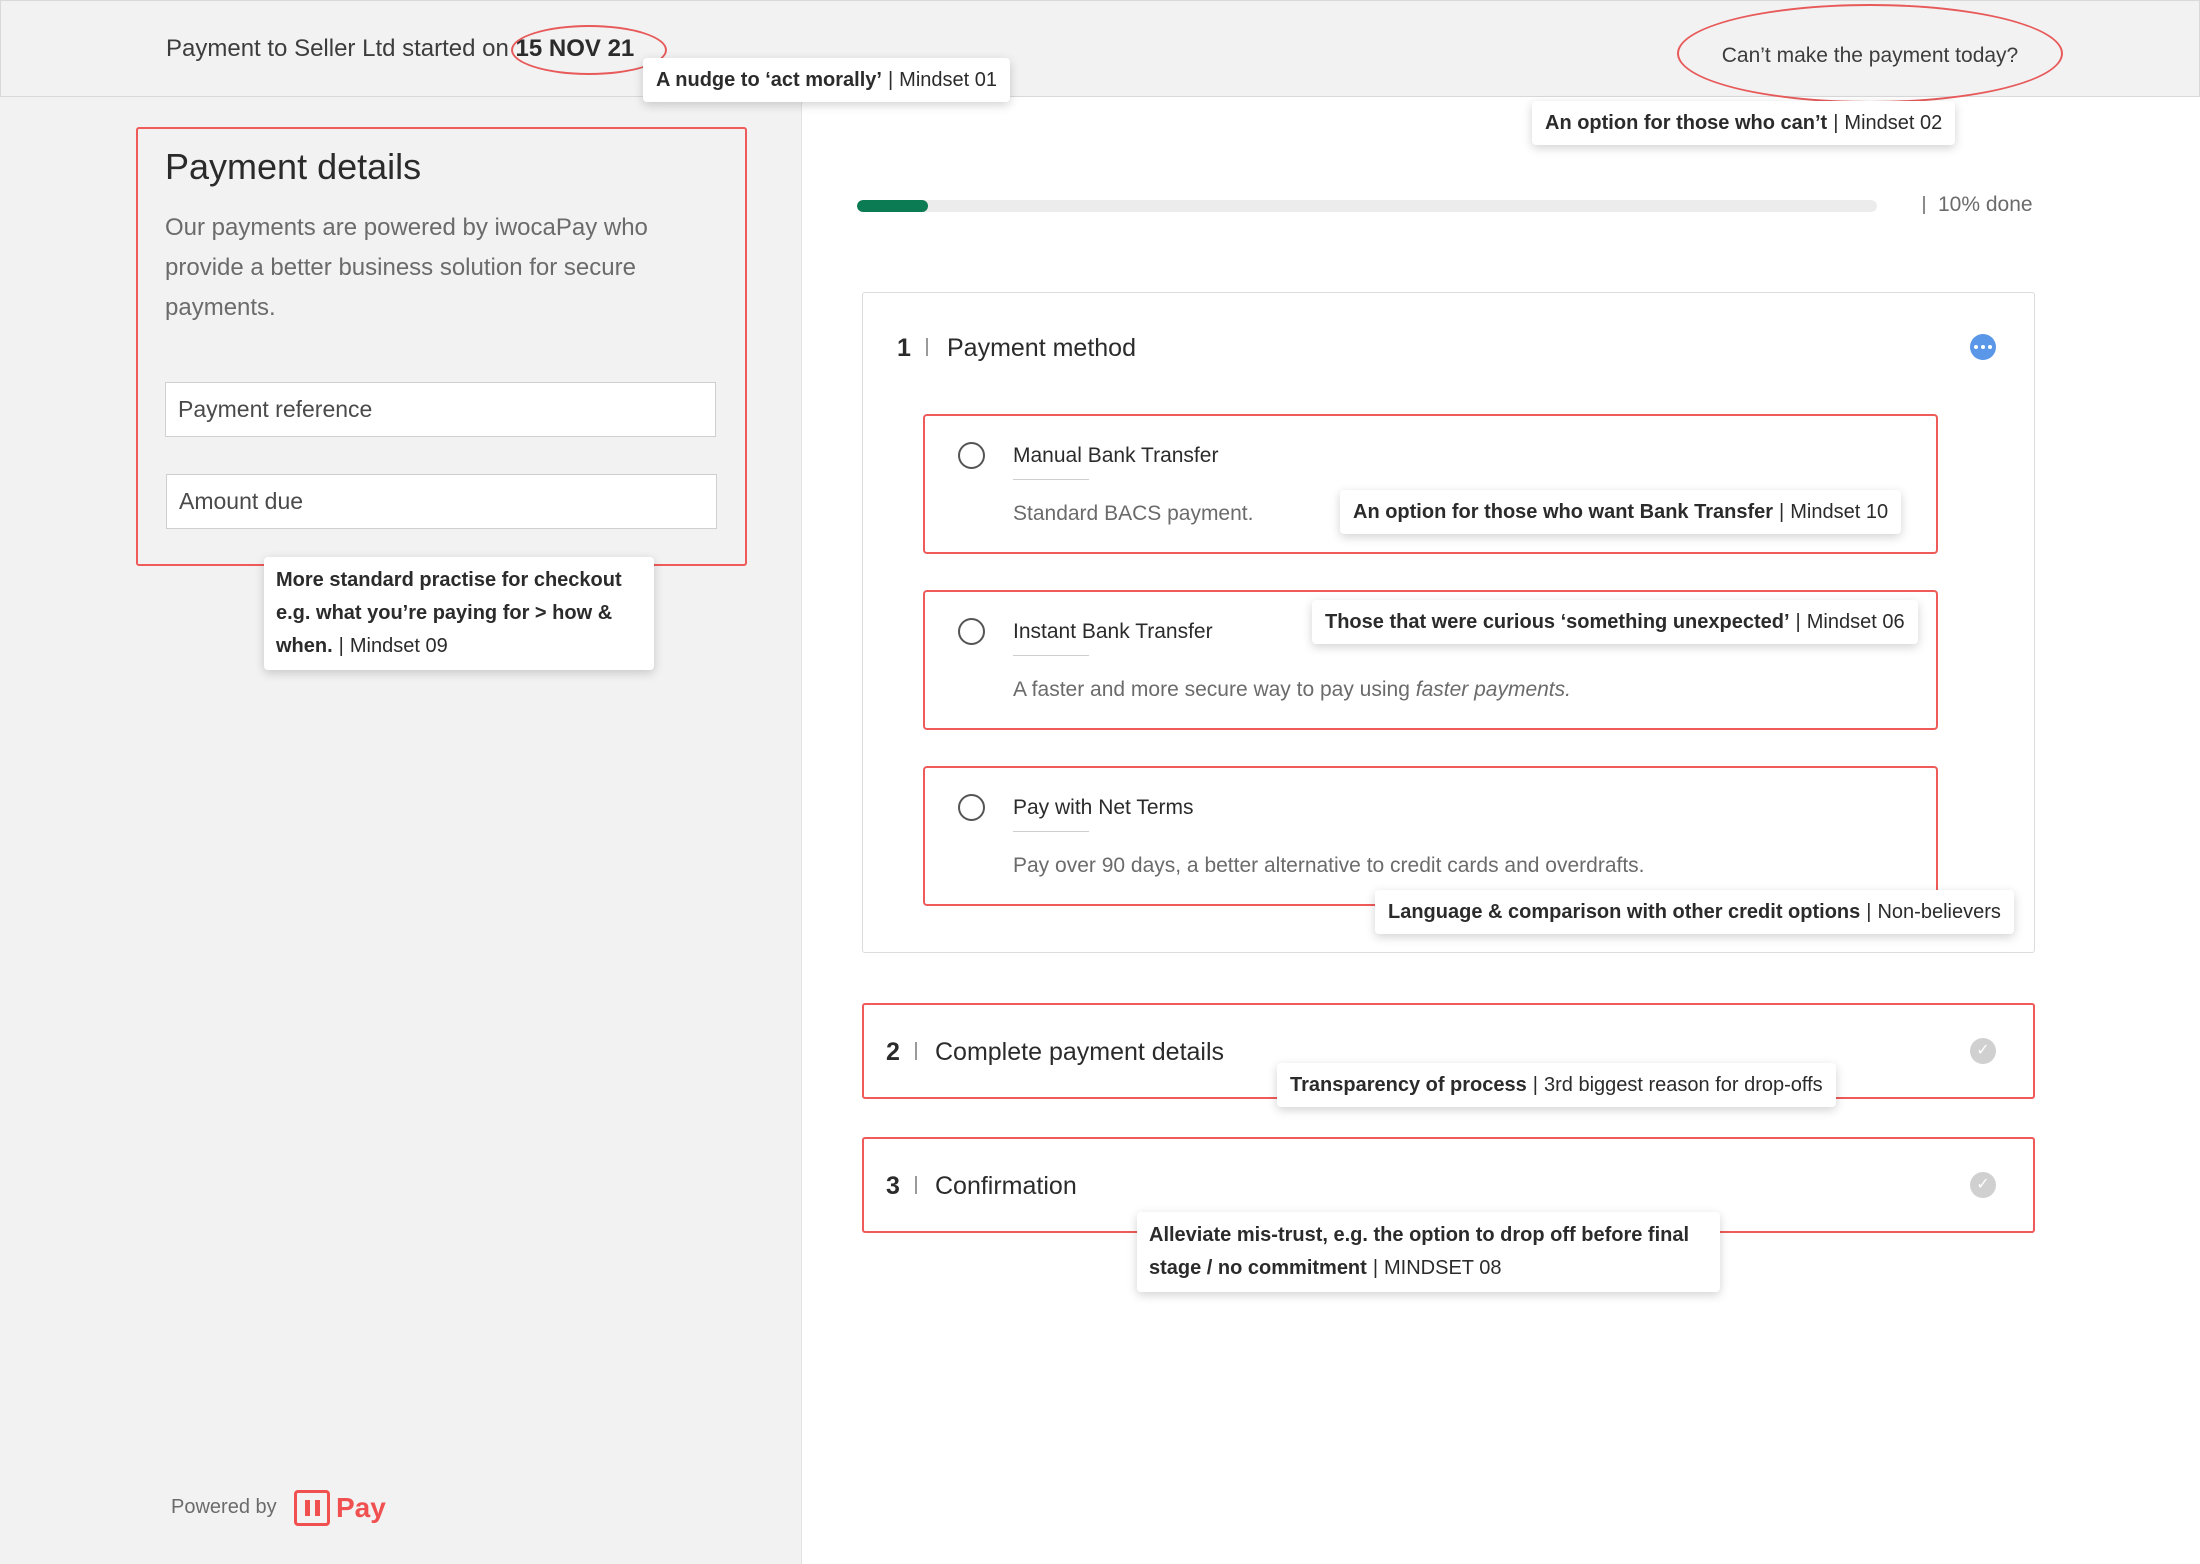  I want to click on step-3-check-icon: ✓, so click(1983, 1185).